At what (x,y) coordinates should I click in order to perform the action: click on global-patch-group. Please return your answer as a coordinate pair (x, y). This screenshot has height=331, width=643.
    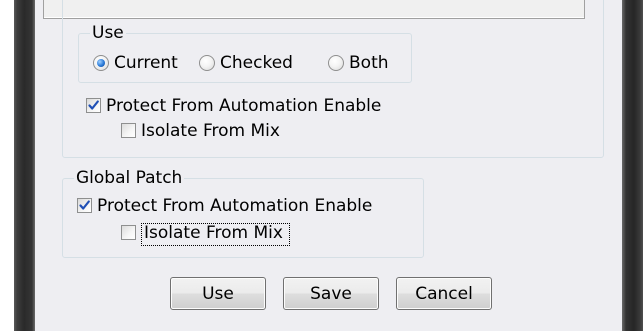
    Looking at the image, I should click on (243, 218).